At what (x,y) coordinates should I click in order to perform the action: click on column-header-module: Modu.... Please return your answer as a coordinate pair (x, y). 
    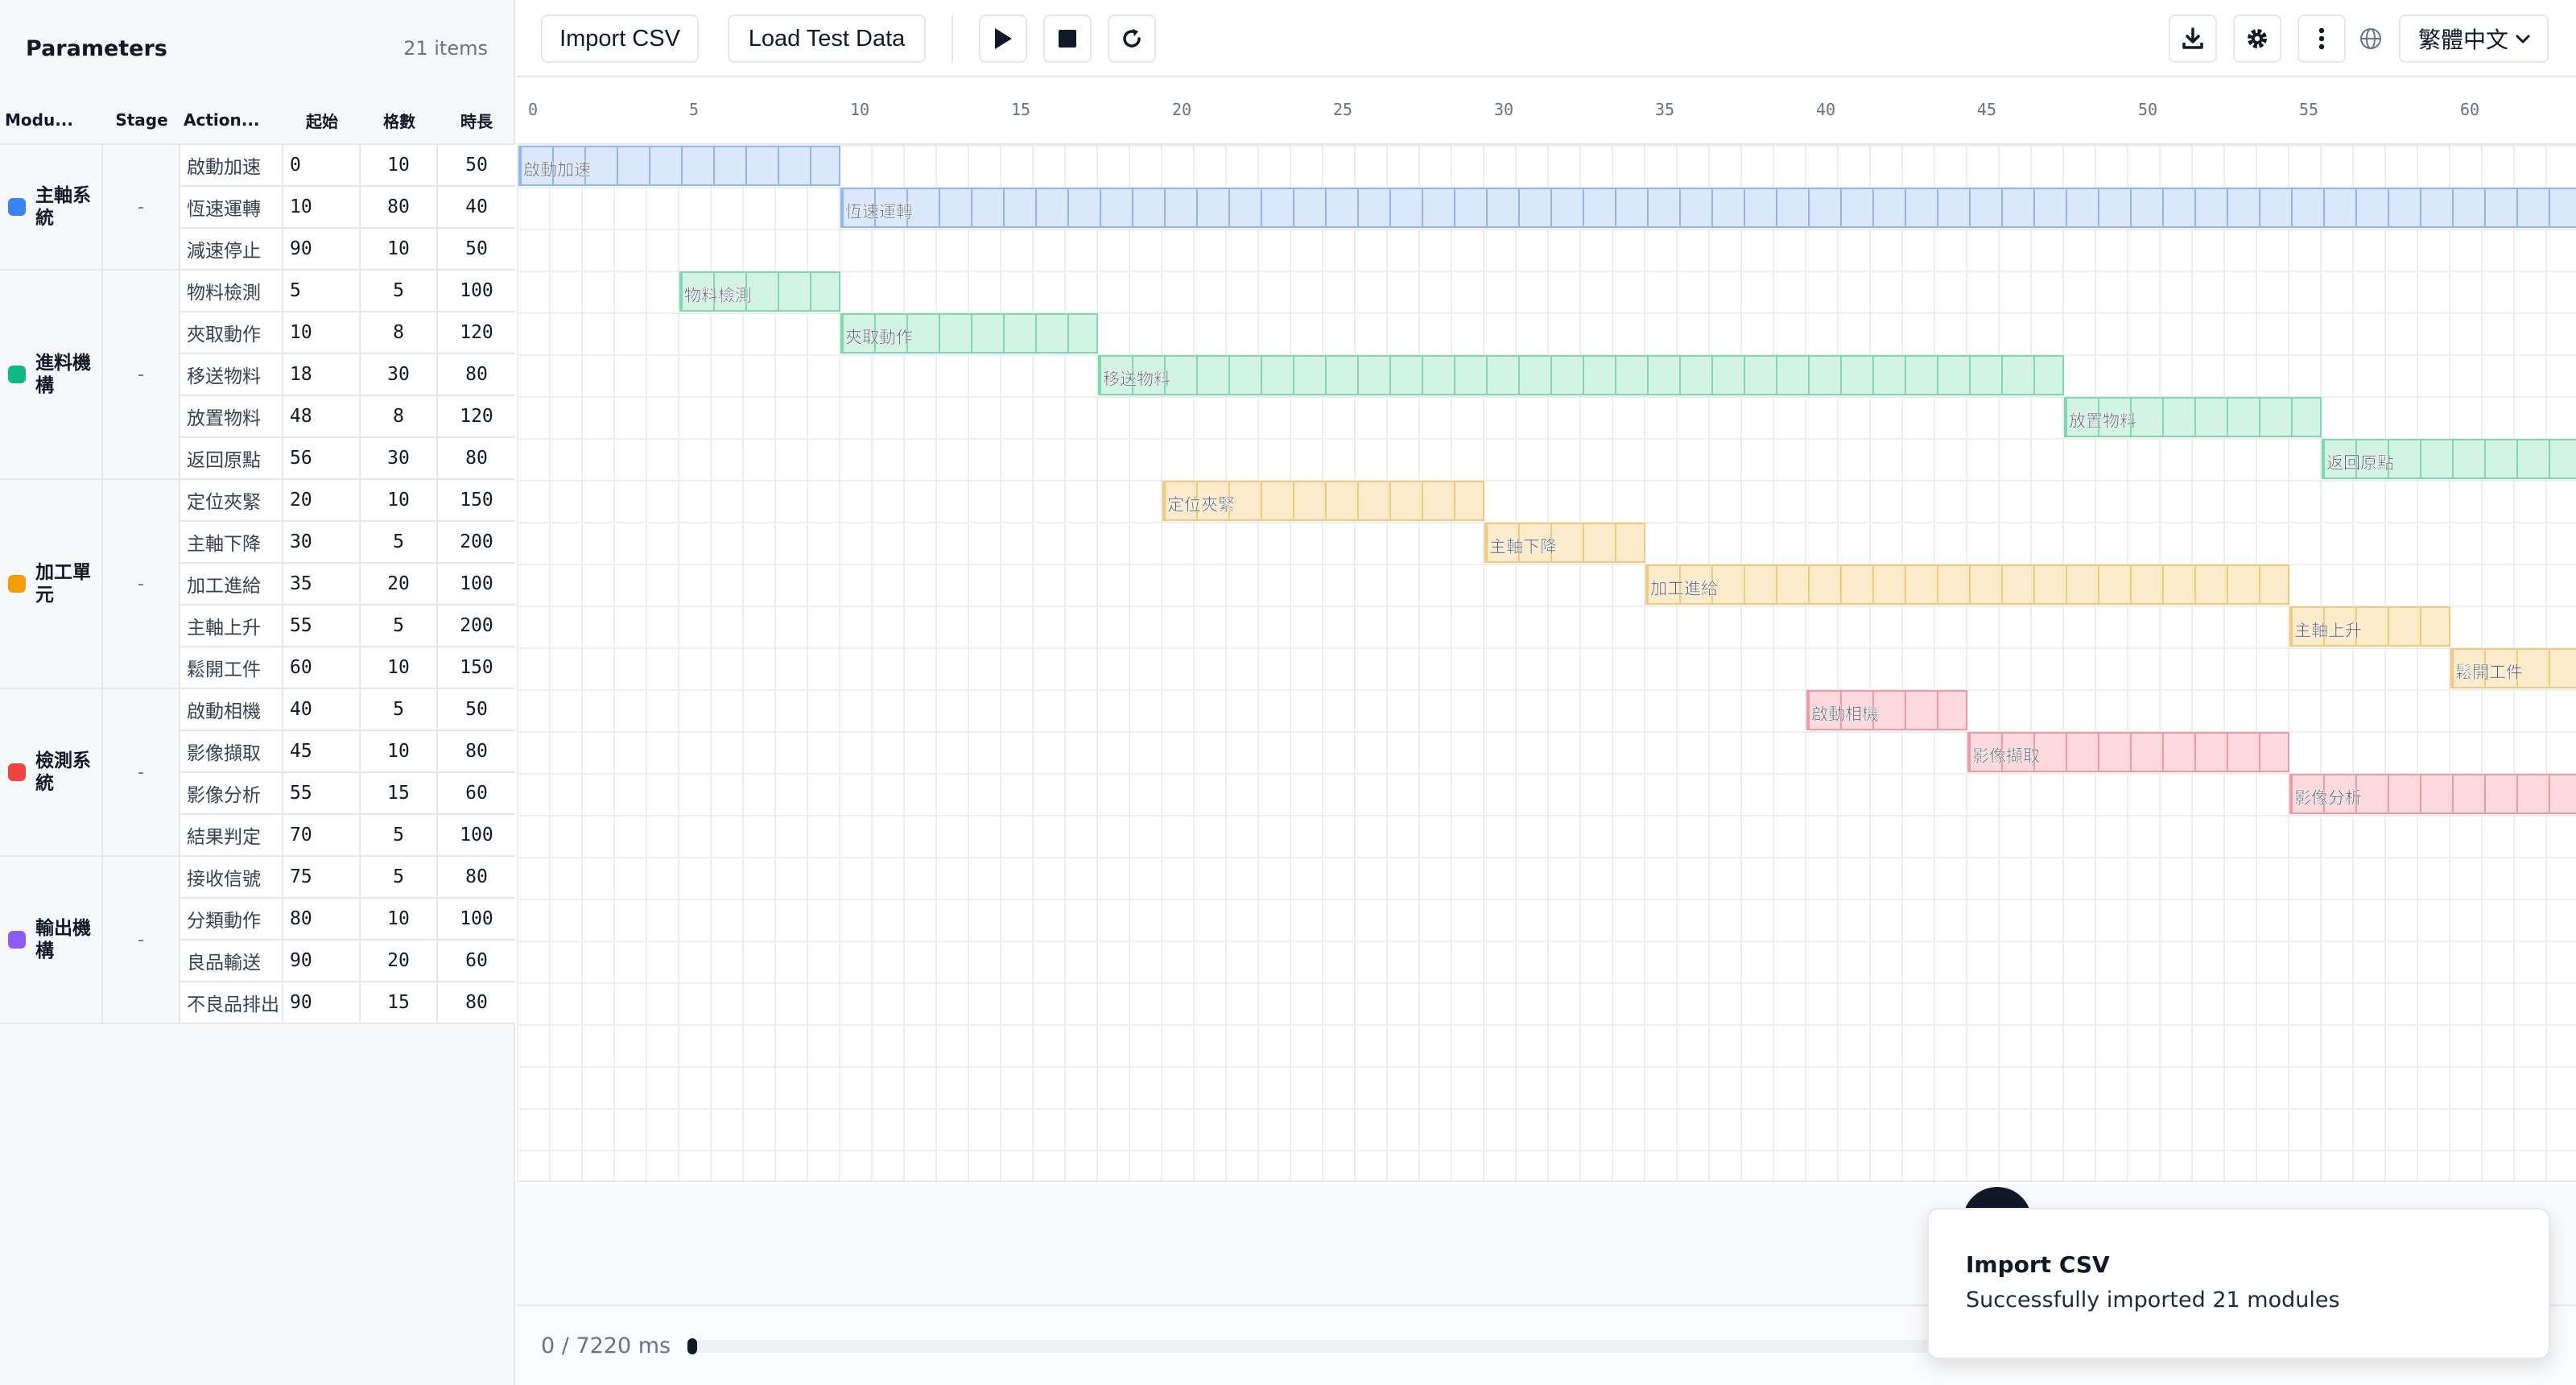
    Looking at the image, I should click on (51, 121).